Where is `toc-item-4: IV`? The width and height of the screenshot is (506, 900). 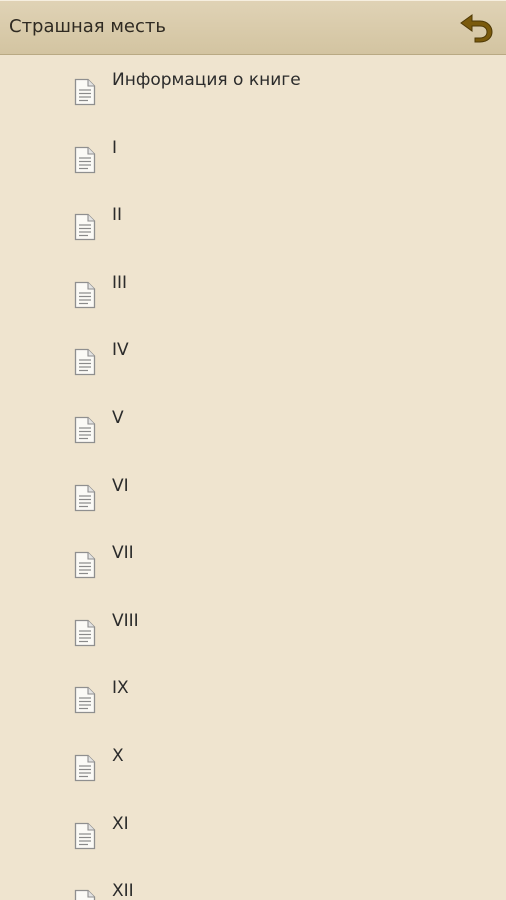
toc-item-4: IV is located at coordinates (253, 359).